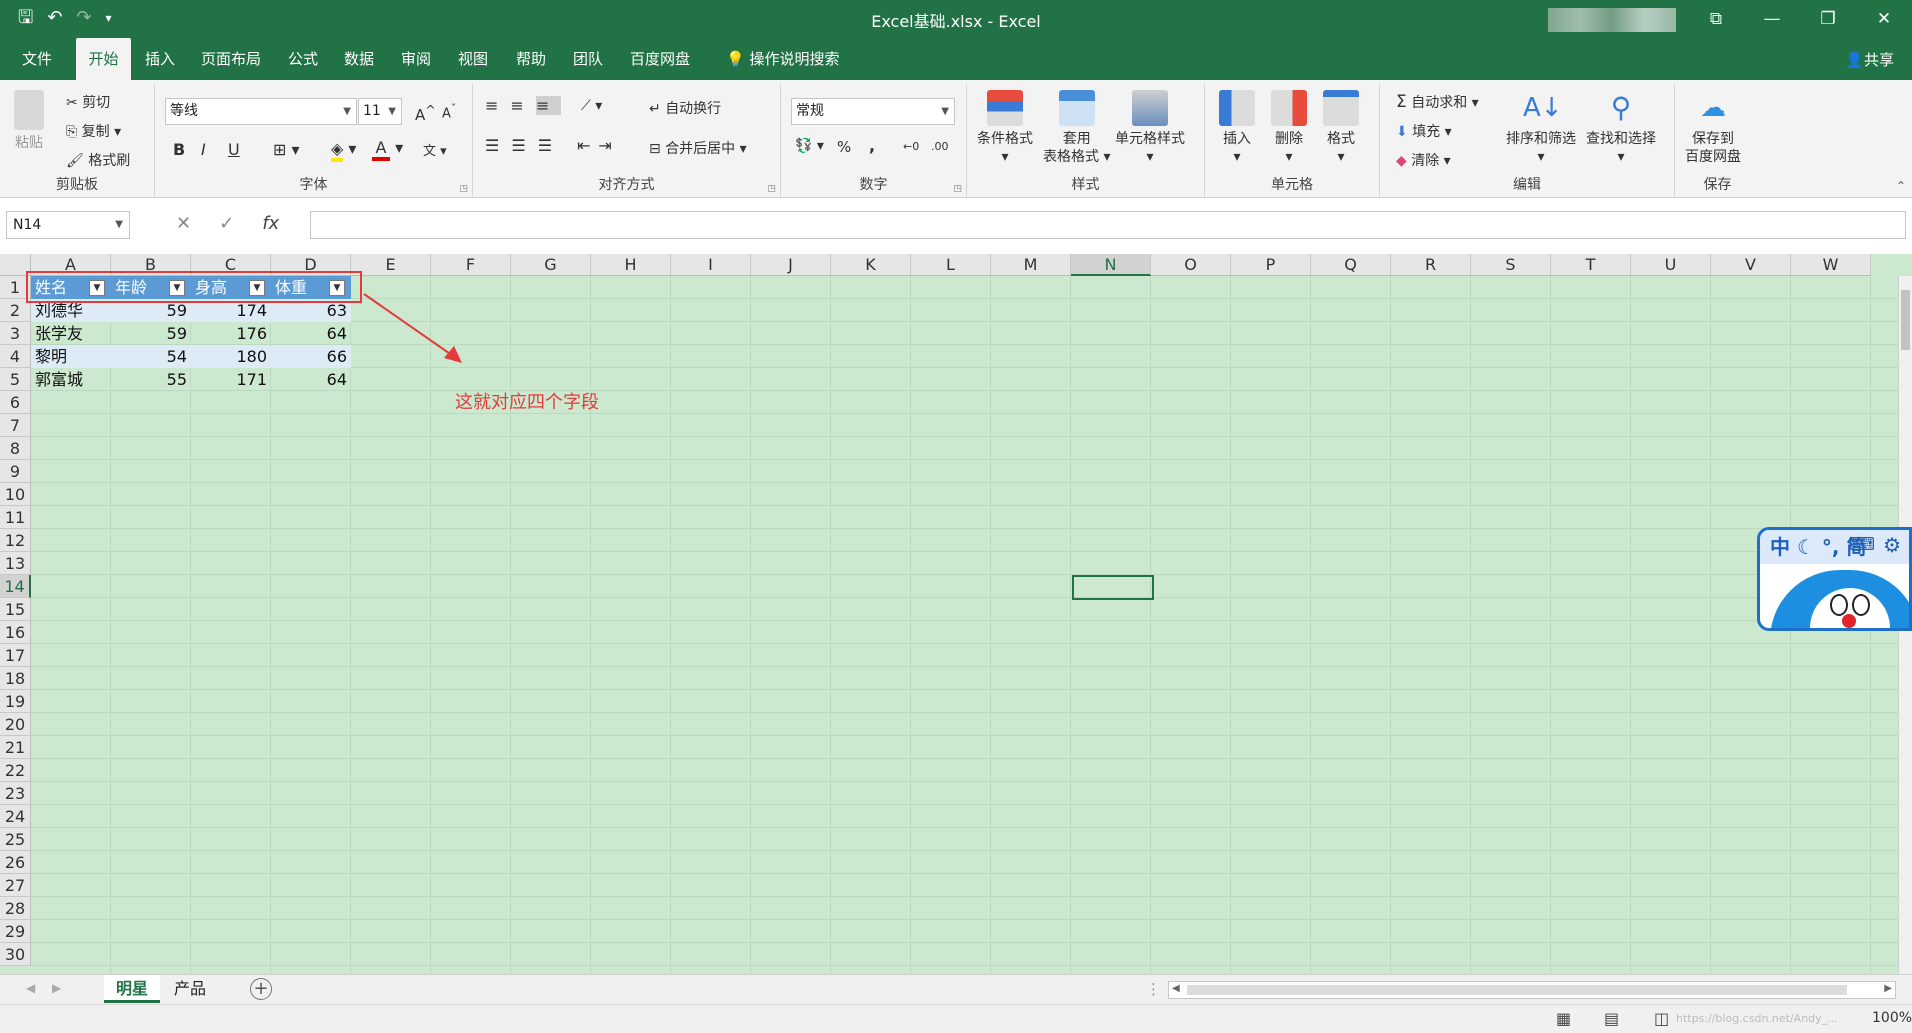 This screenshot has height=1033, width=1912. Describe the element at coordinates (791, 265) in the screenshot. I see `column-header-j: J` at that location.